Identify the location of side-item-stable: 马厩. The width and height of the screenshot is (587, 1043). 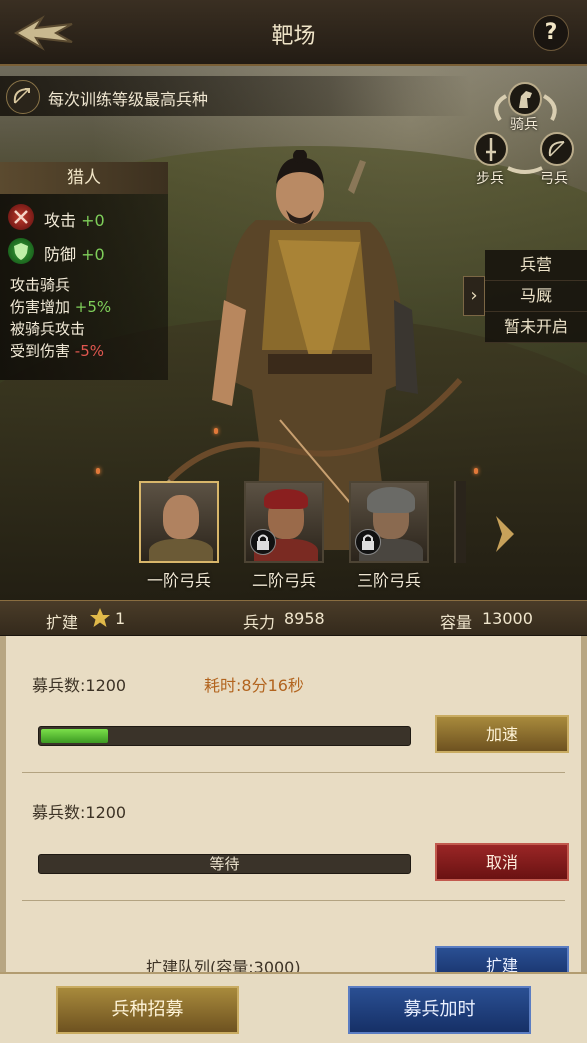
(536, 296).